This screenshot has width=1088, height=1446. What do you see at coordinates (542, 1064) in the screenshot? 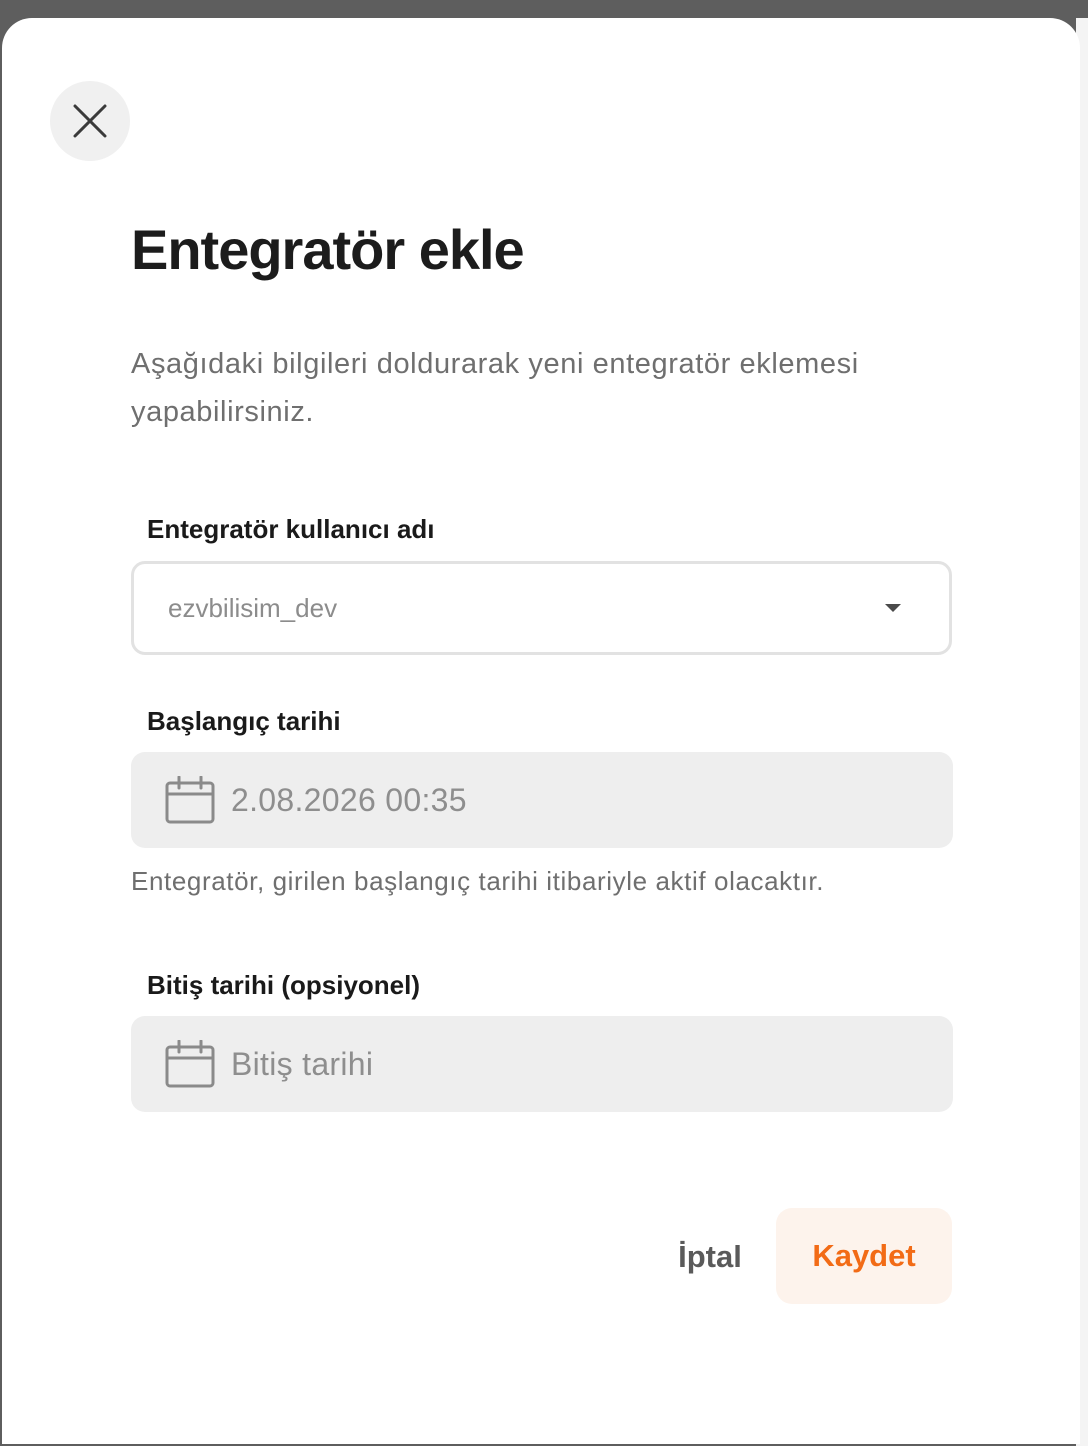
I see `end-date-input: Bitiş tarihi` at bounding box center [542, 1064].